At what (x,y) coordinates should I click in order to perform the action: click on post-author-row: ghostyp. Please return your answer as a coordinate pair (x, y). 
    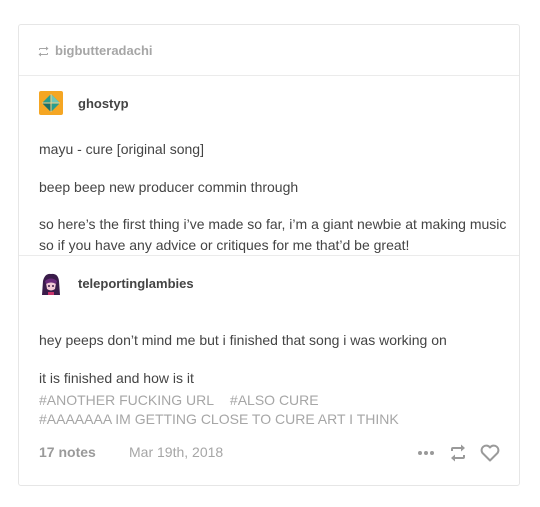
    Looking at the image, I should click on (84, 103).